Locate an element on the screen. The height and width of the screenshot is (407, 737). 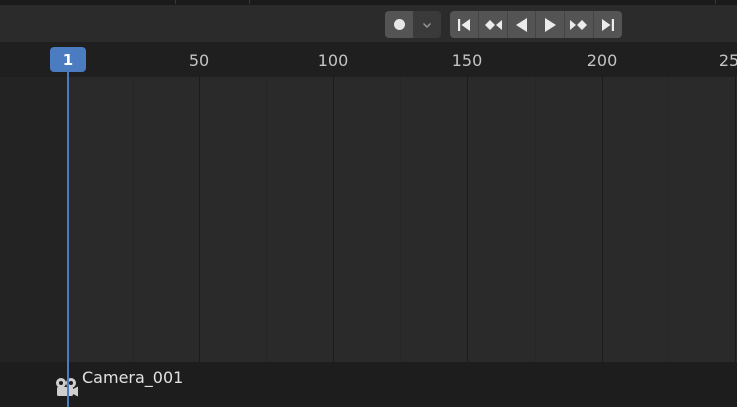
ruler-label: 25 is located at coordinates (727, 60).